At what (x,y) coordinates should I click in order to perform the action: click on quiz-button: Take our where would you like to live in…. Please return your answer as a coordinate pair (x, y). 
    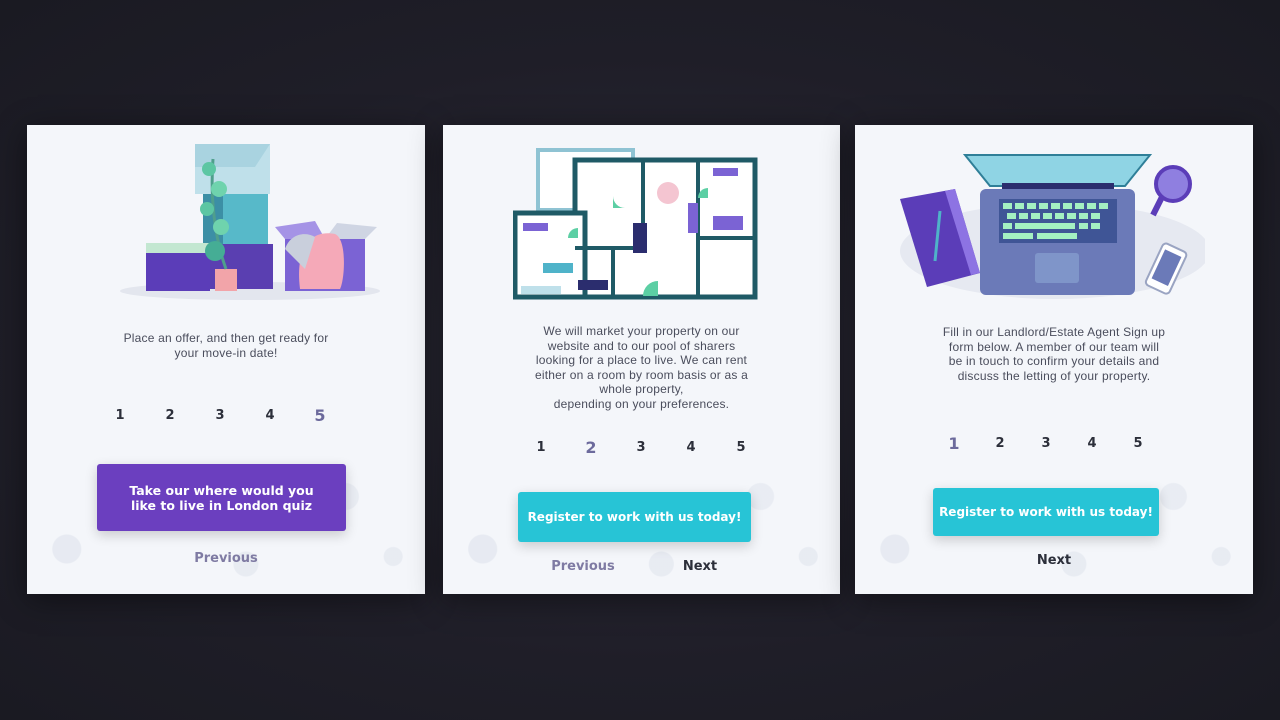
    Looking at the image, I should click on (221, 497).